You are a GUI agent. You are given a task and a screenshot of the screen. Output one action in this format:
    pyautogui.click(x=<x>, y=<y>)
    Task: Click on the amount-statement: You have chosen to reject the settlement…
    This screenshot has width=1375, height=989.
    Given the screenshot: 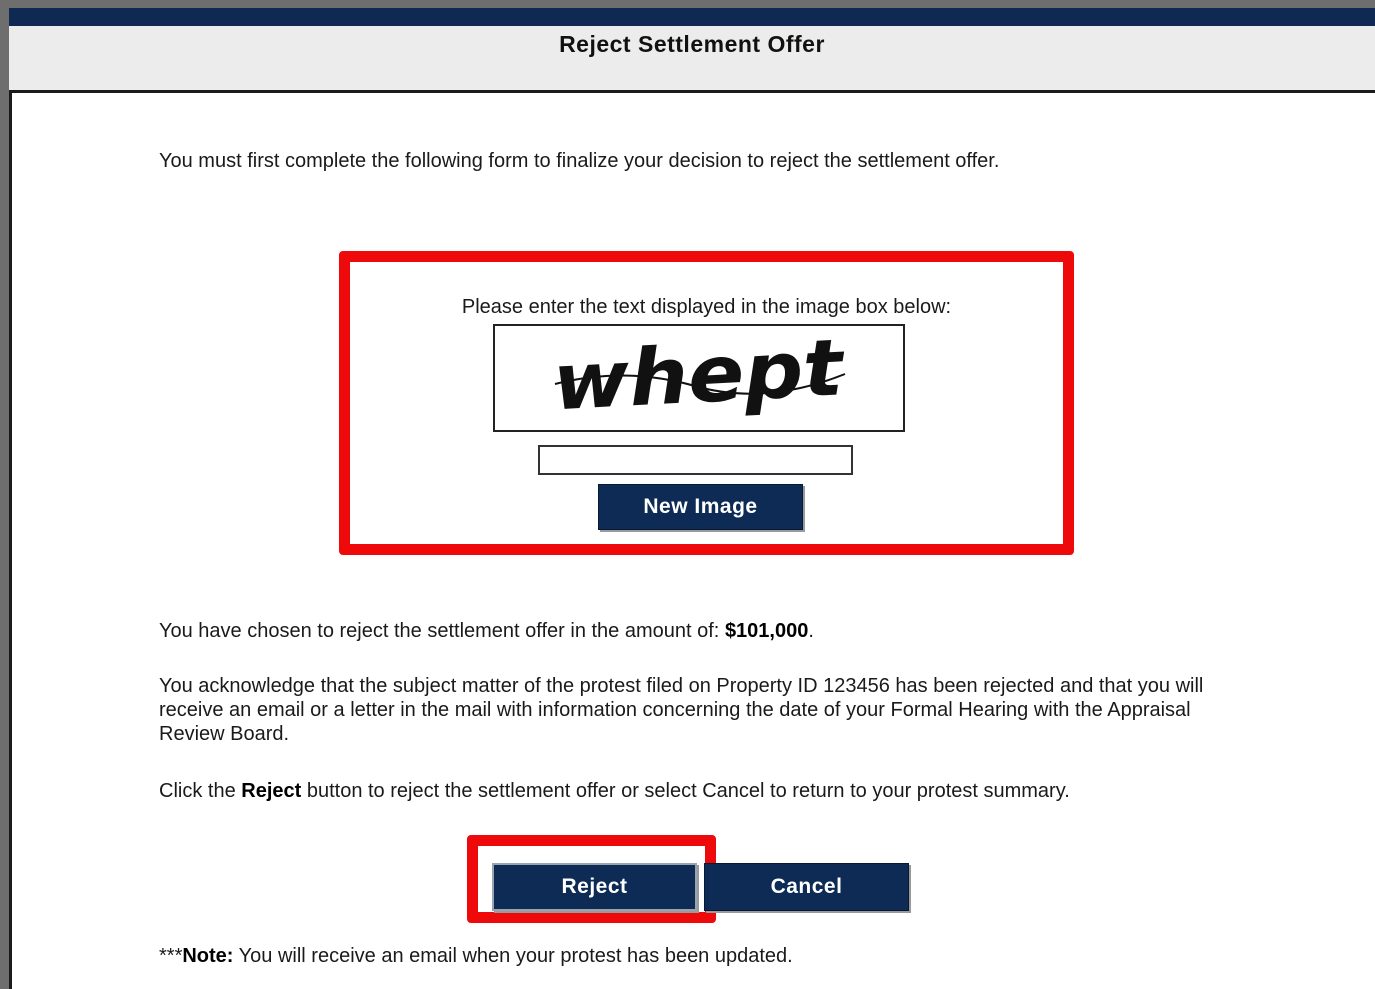 What is the action you would take?
    pyautogui.click(x=704, y=631)
    